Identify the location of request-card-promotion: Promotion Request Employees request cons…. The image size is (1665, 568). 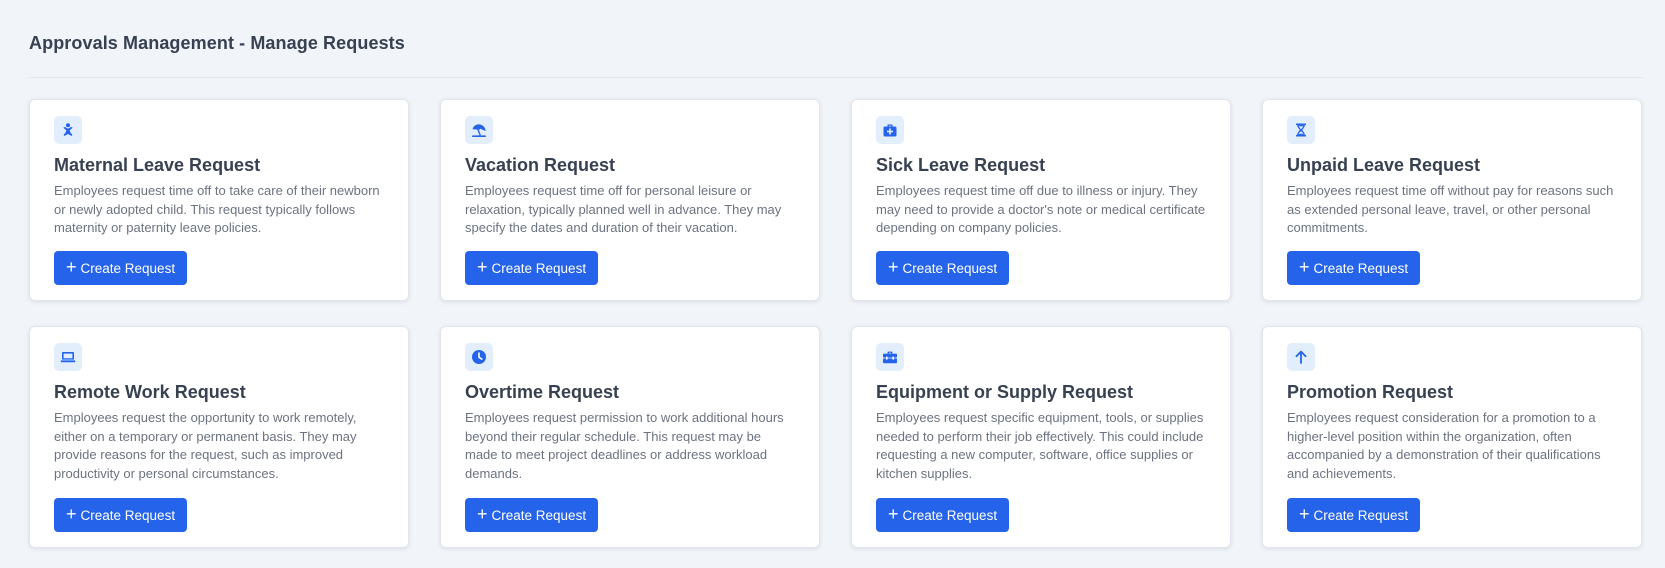
(1452, 437).